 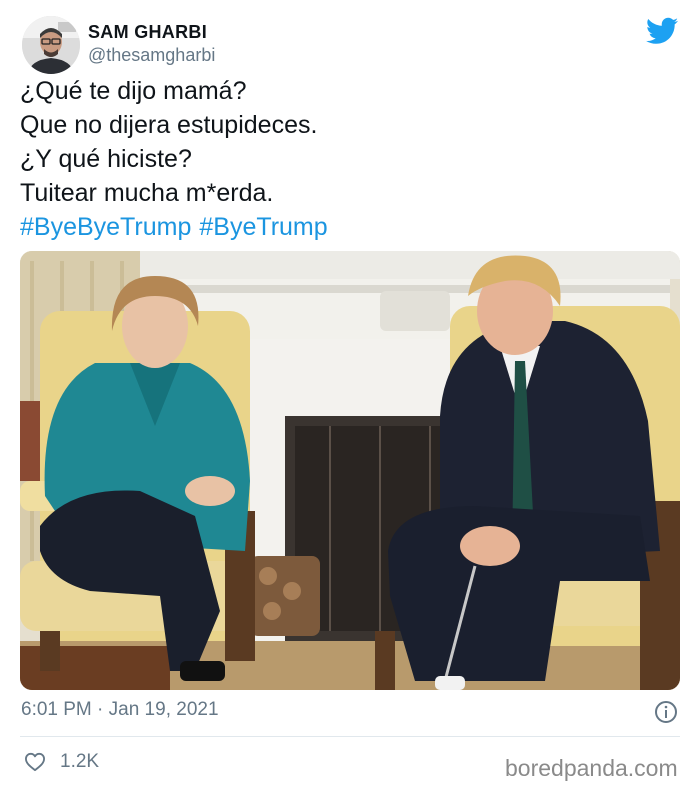 I want to click on tweet-line: Tuitear mucha m*erda., so click(x=147, y=193).